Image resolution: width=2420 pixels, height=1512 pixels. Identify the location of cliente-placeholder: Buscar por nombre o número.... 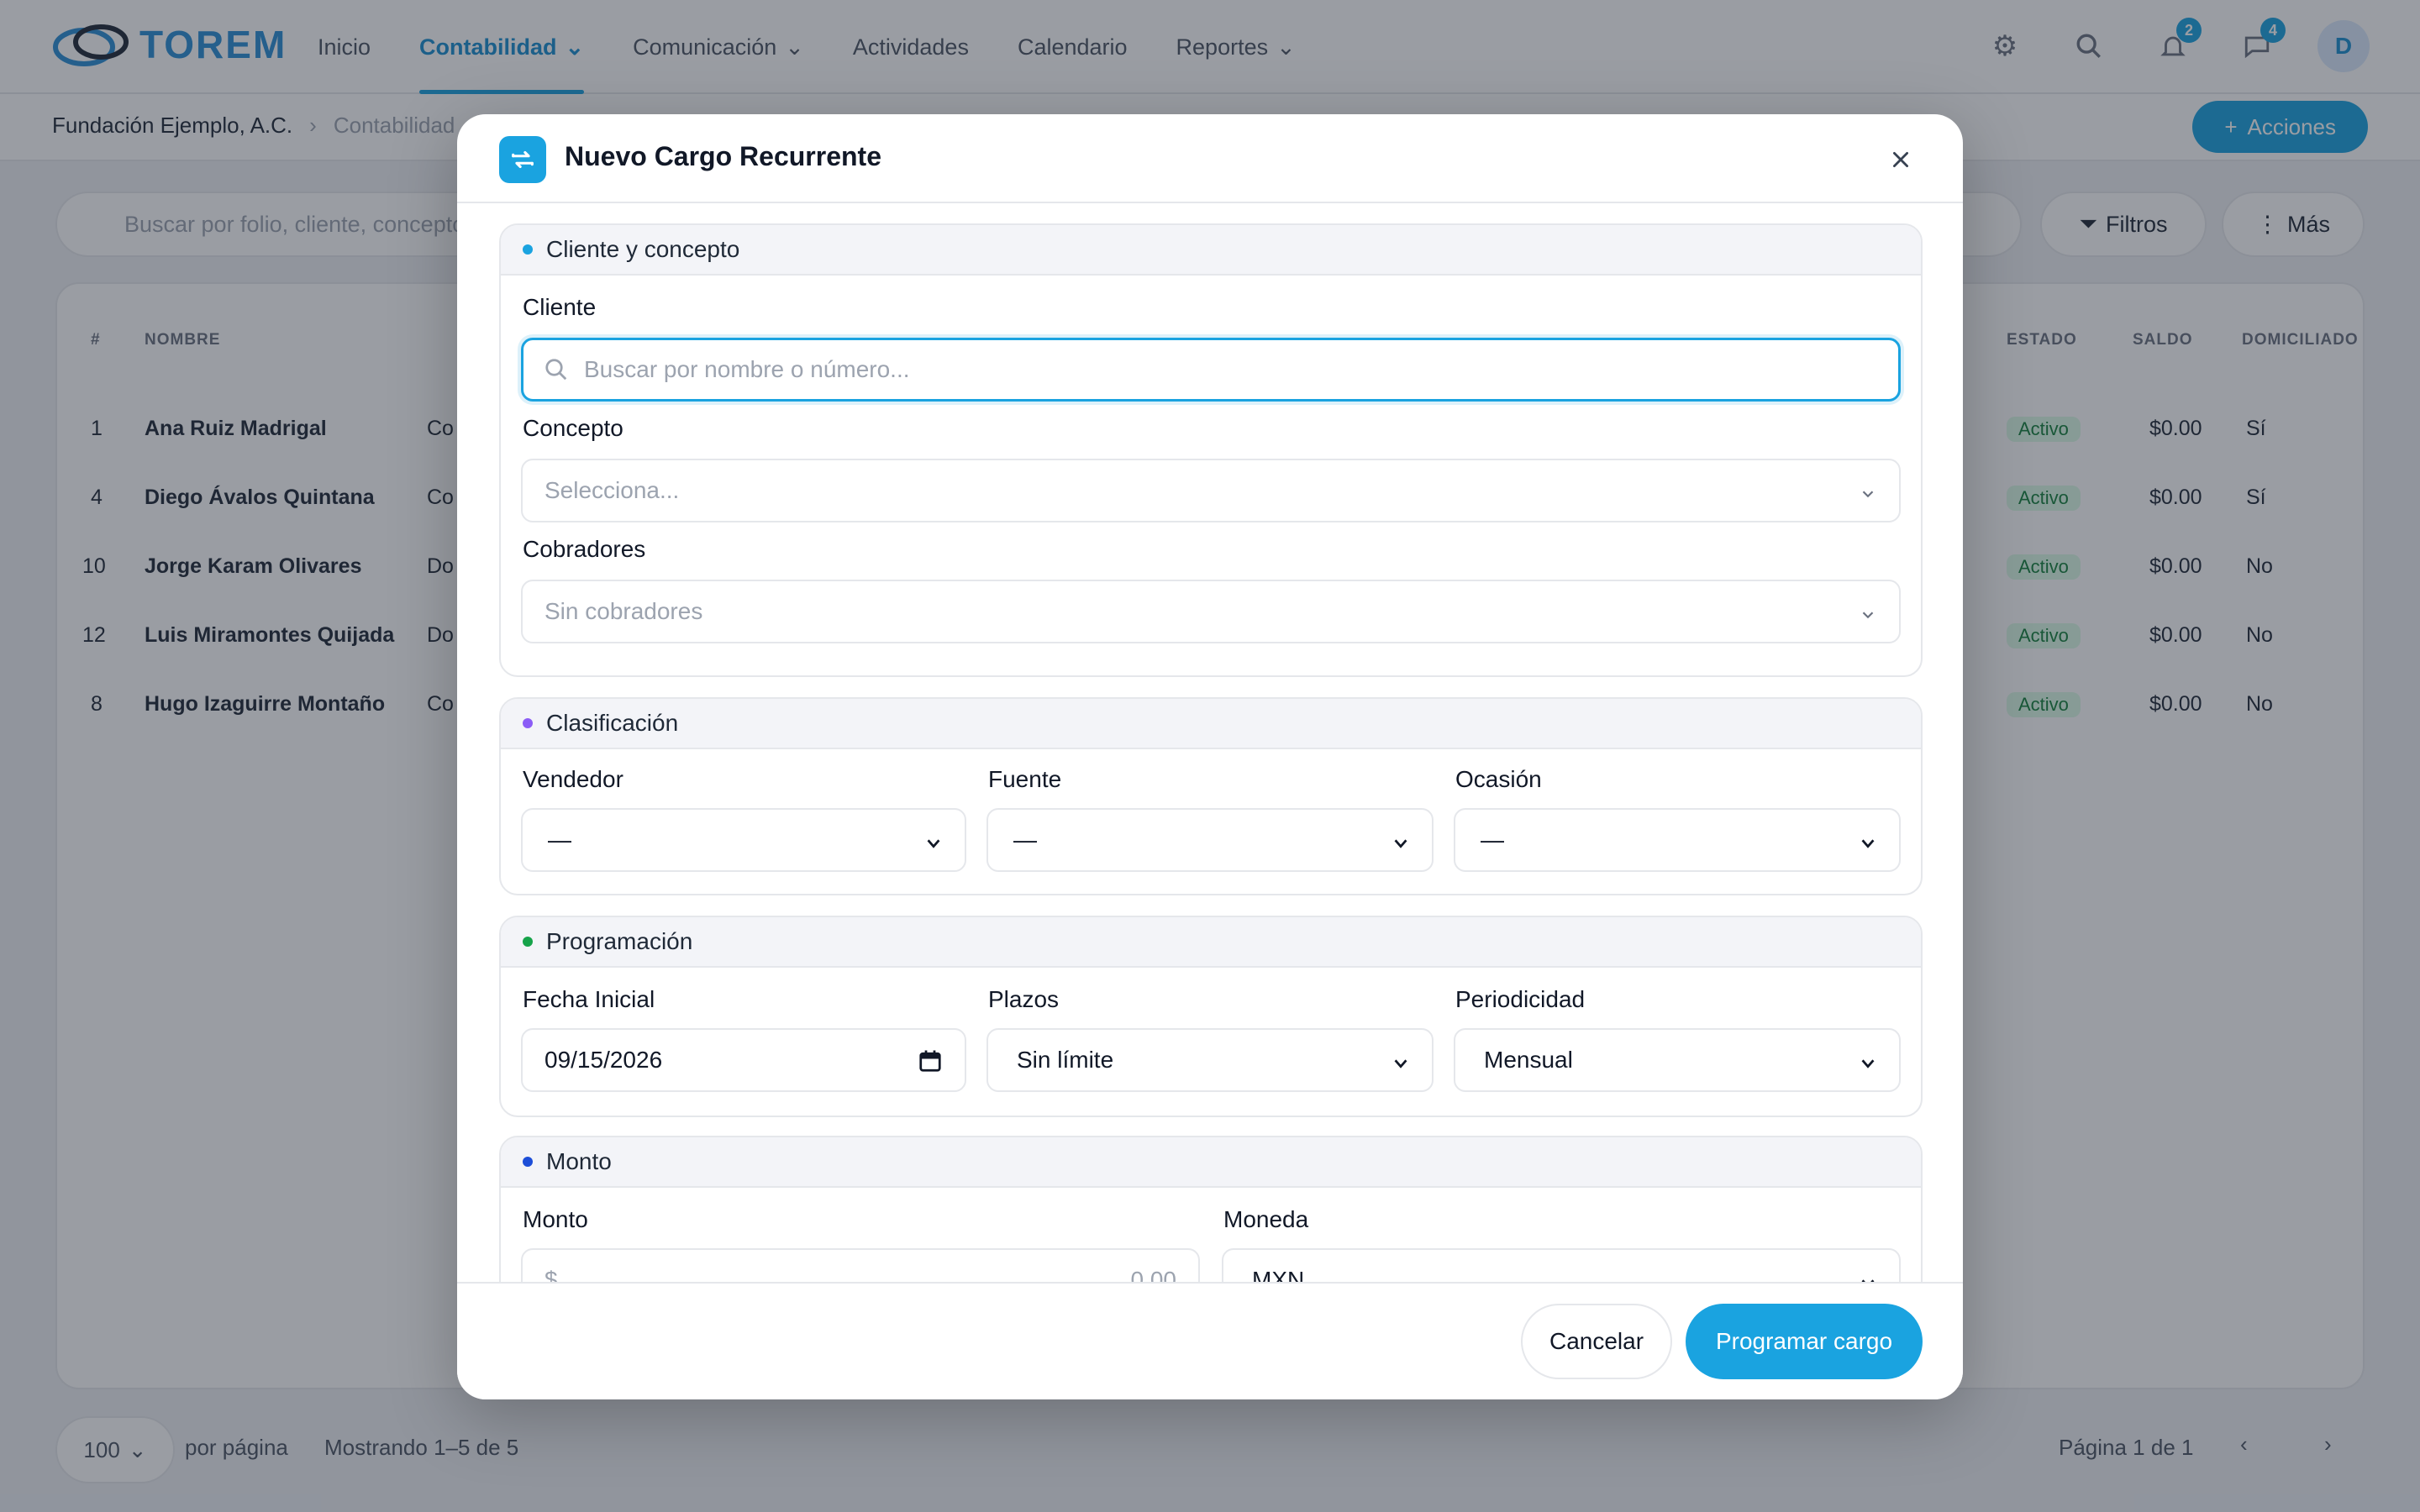
(747, 369).